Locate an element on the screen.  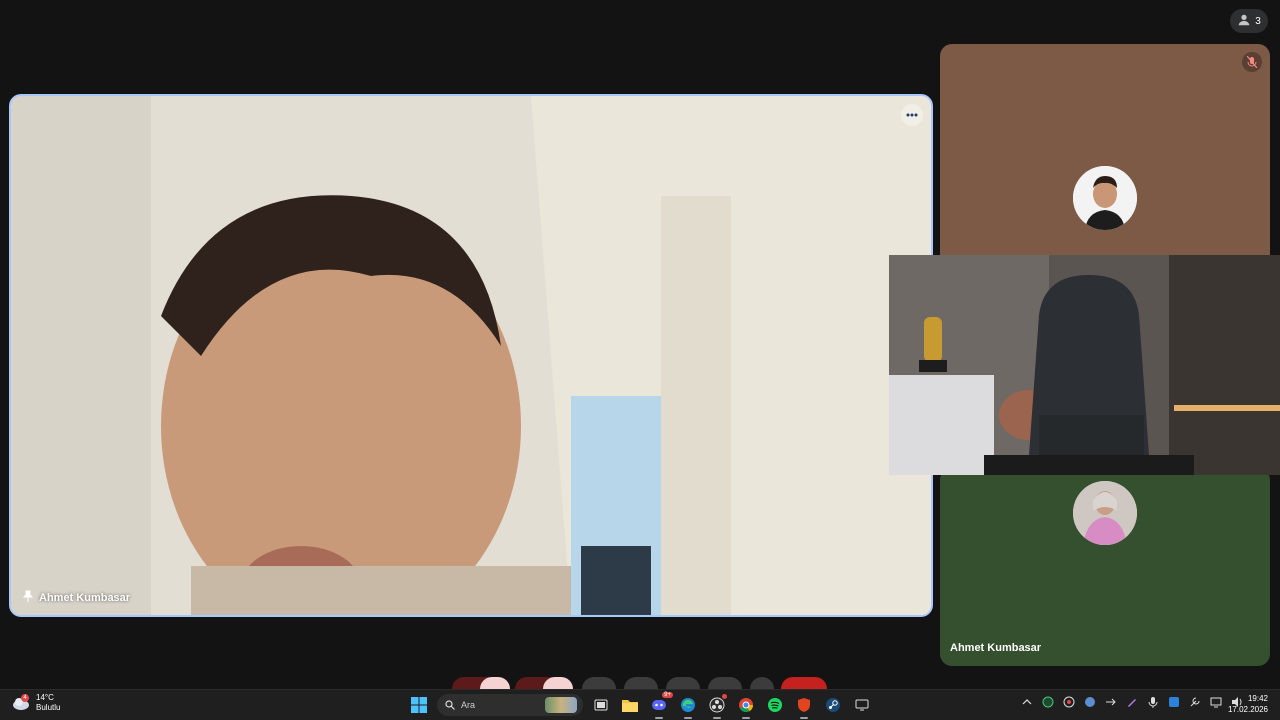
chrome-icon is located at coordinates (746, 705).